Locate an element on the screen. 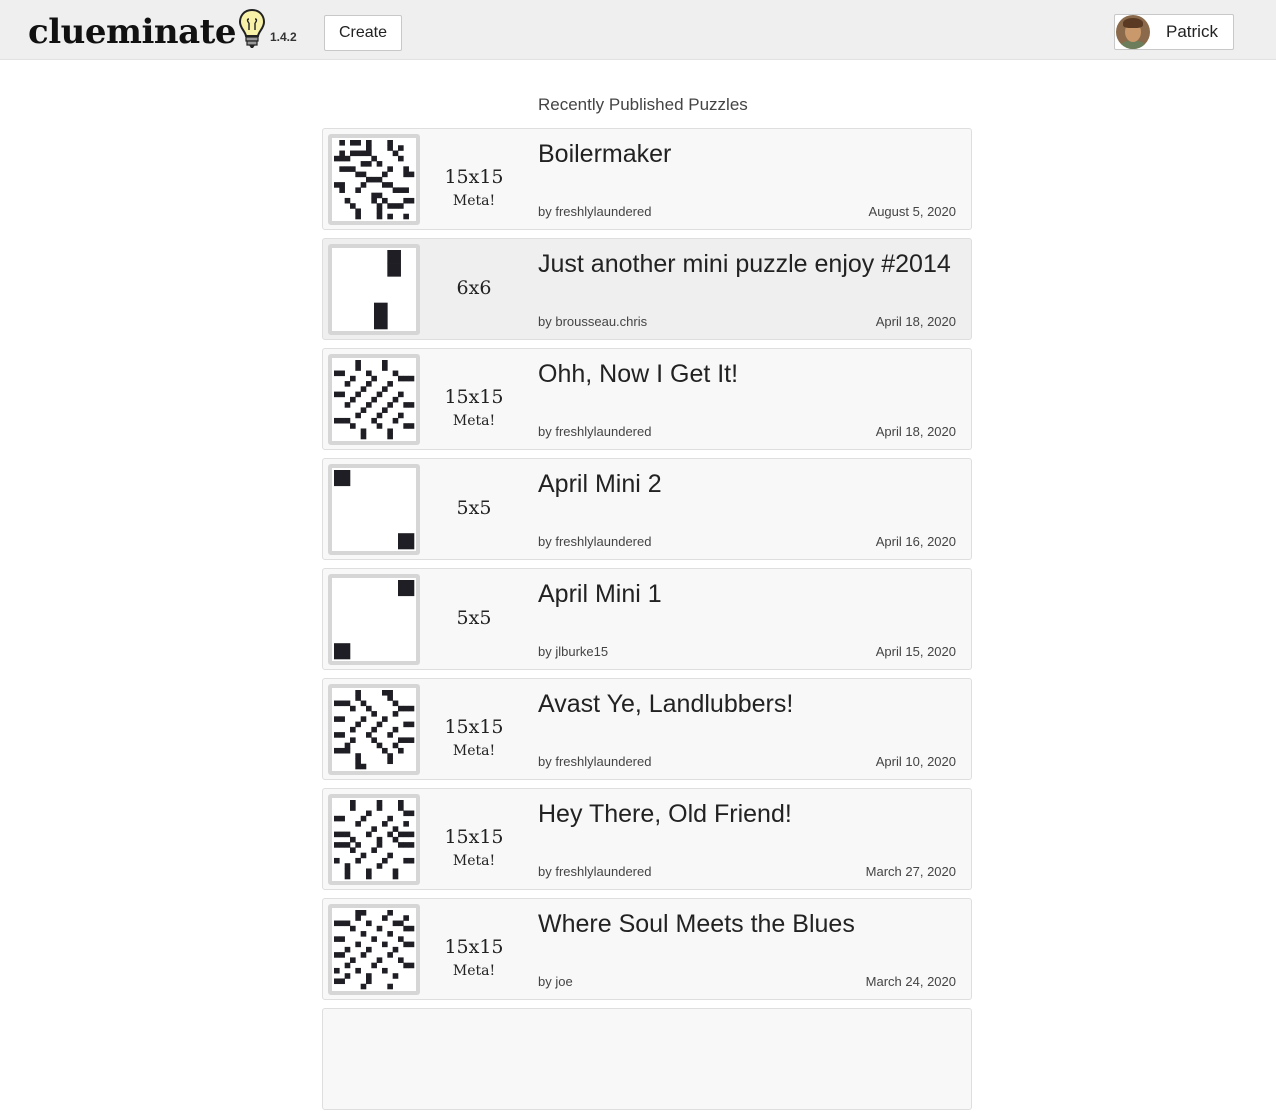 The image size is (1276, 1118). puzzle-author: by joe is located at coordinates (555, 981).